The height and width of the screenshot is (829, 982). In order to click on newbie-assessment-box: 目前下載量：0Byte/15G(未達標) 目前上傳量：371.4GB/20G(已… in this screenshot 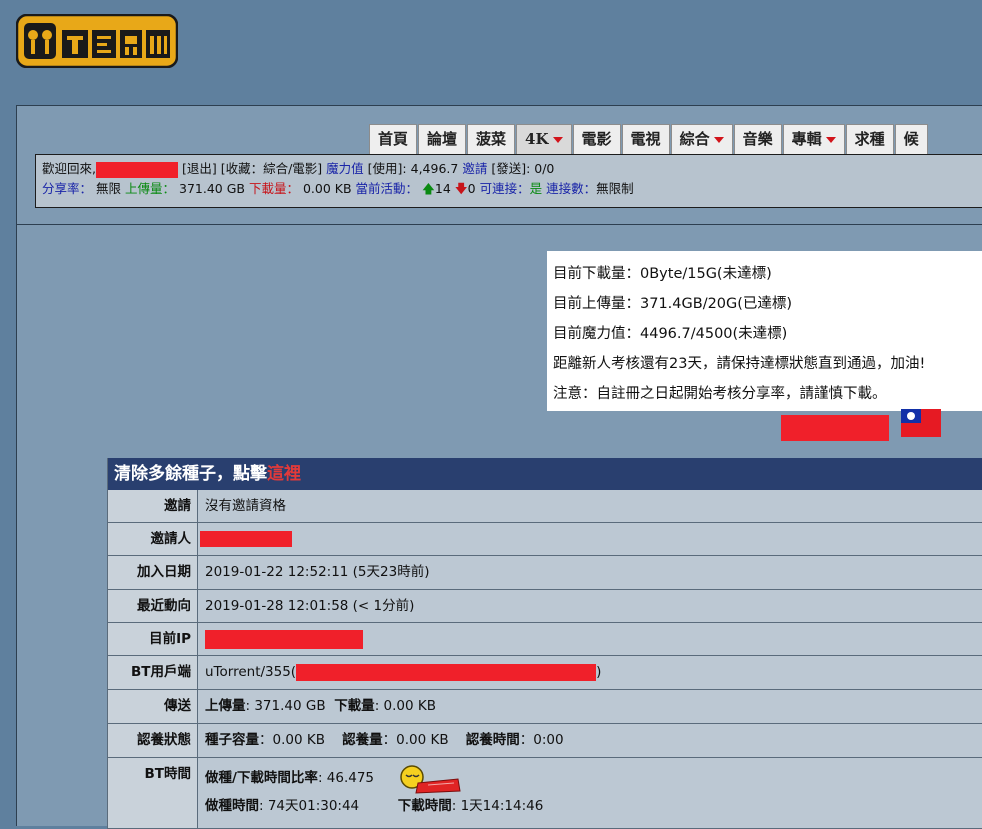, I will do `click(764, 331)`.